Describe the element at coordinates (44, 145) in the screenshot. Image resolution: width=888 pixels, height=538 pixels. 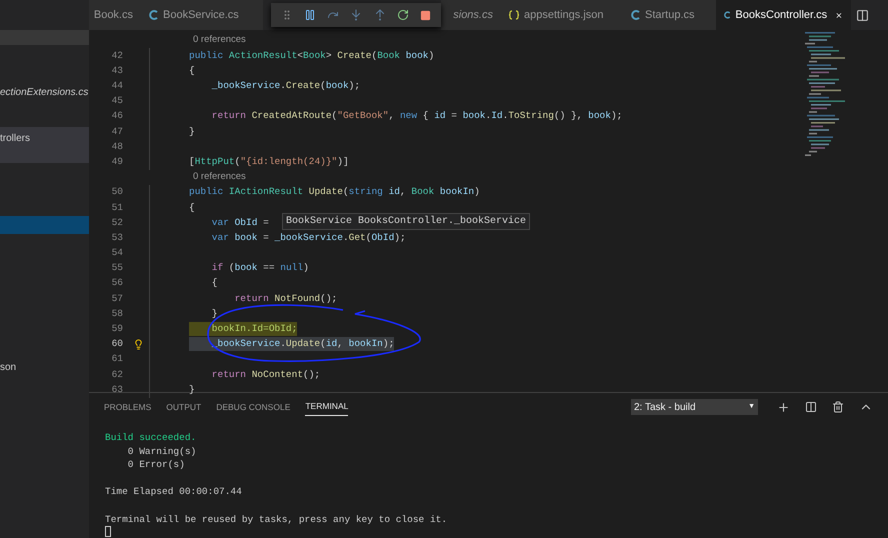
I see `sidebar-item: trollers` at that location.